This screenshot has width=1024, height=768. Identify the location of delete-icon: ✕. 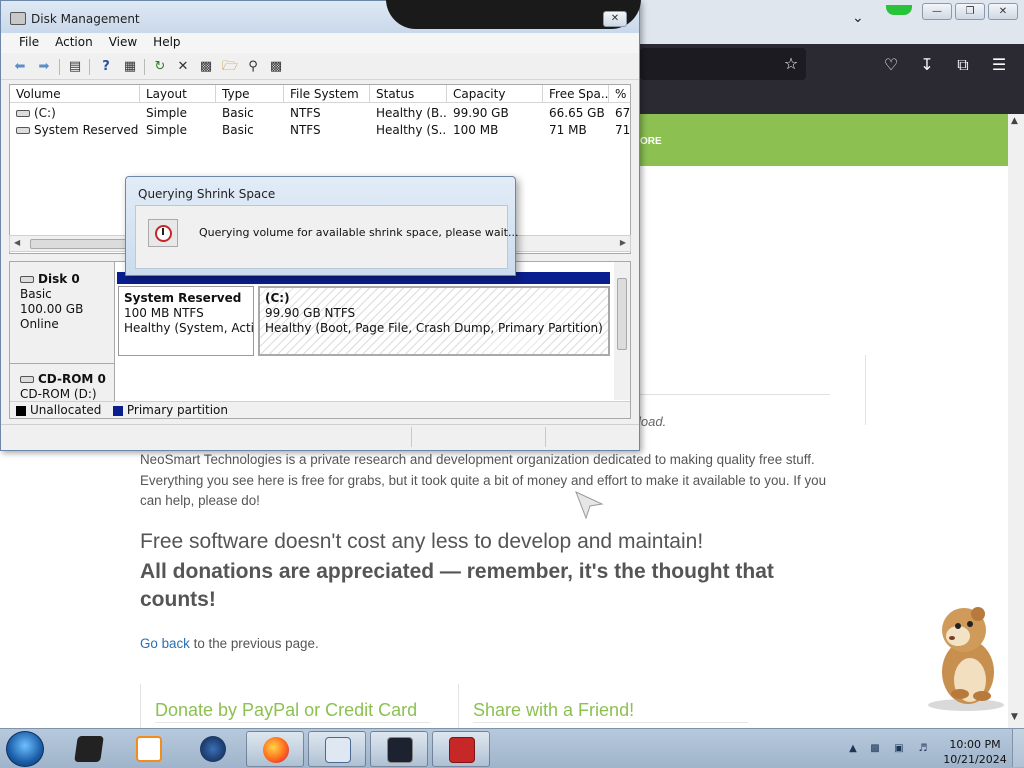
(183, 67).